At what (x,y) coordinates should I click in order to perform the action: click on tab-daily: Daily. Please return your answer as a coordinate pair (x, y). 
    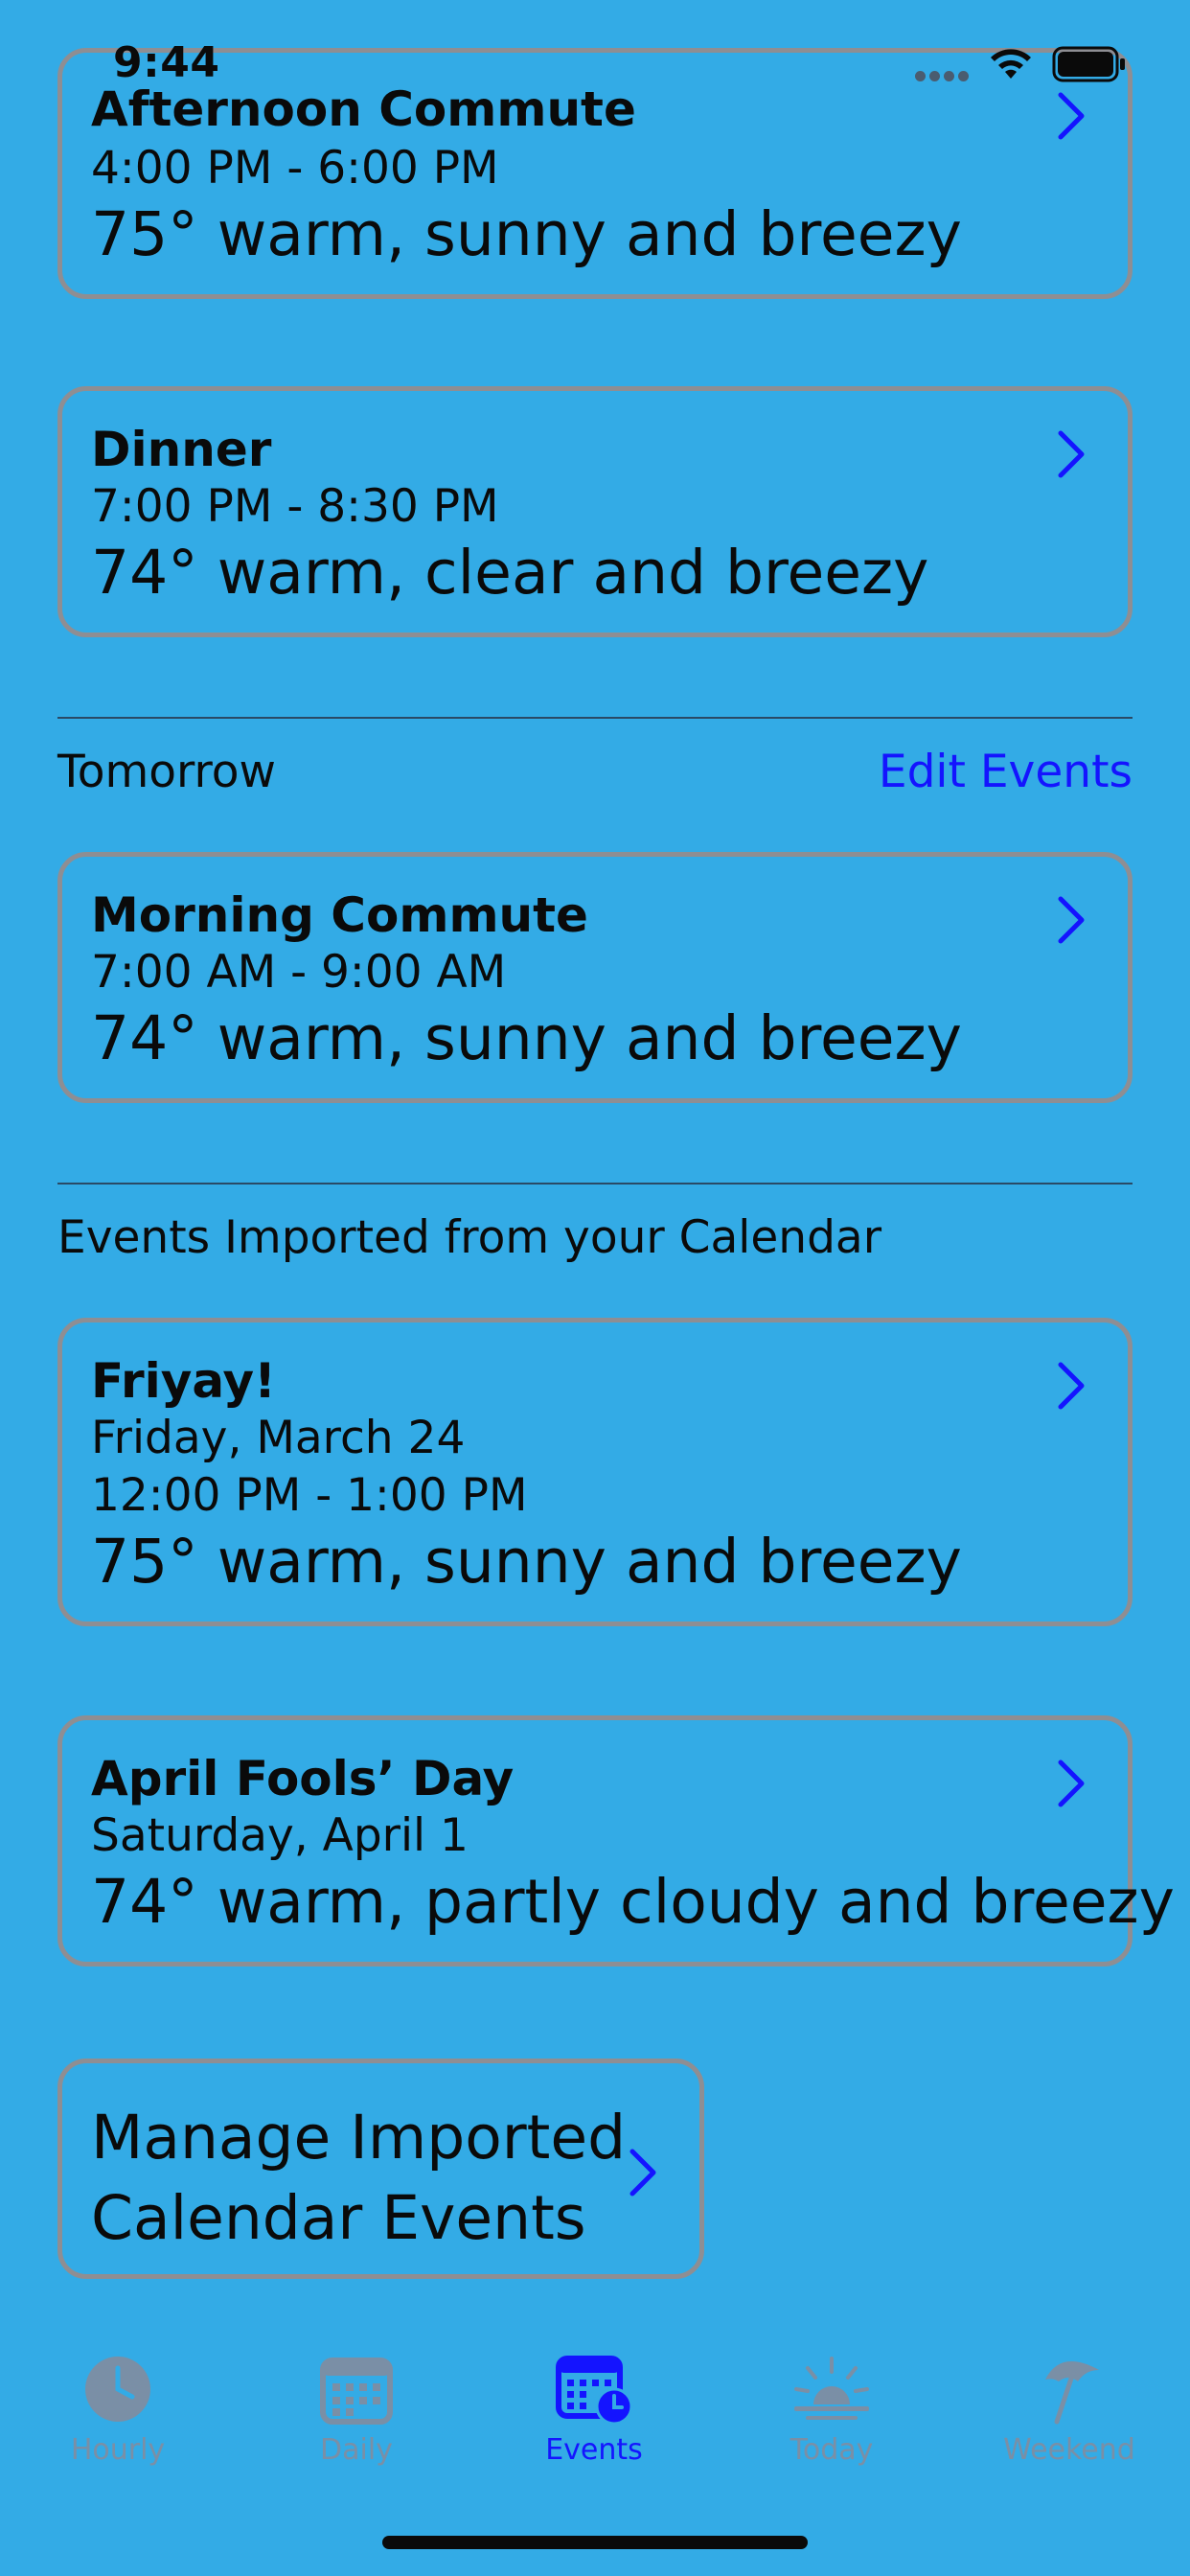
    Looking at the image, I should click on (357, 2410).